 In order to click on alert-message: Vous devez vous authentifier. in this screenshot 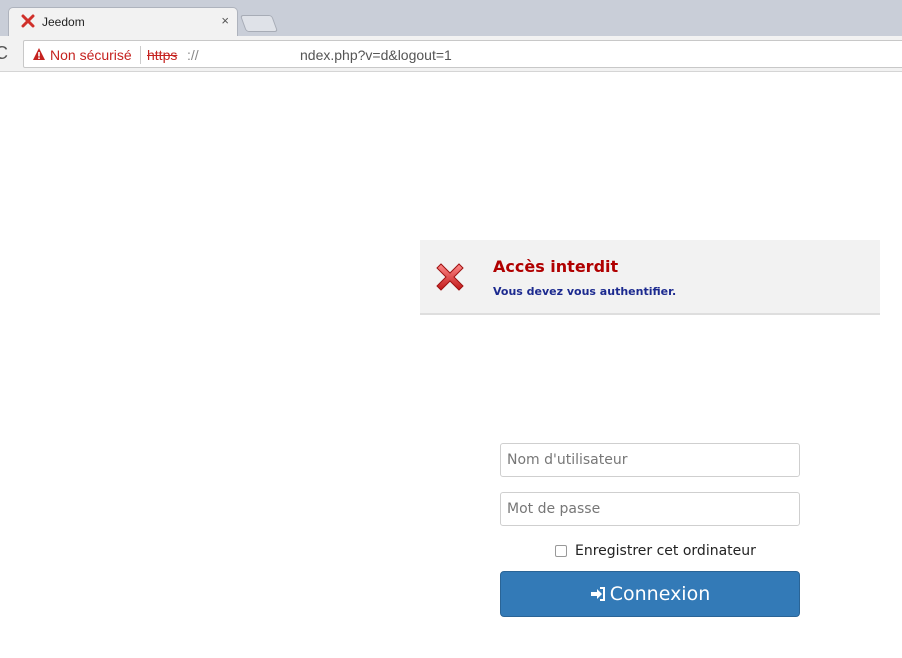, I will do `click(585, 291)`.